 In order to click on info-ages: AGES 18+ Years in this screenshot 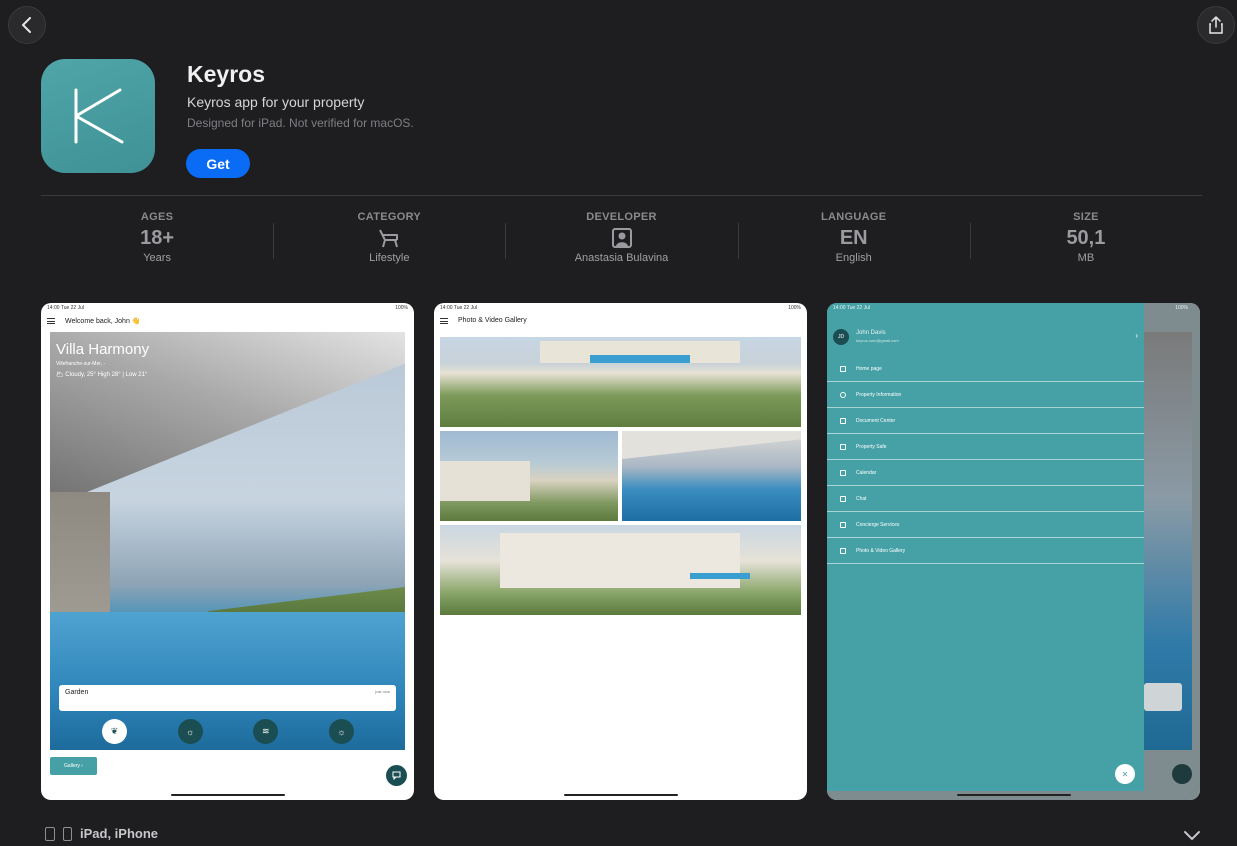, I will do `click(157, 240)`.